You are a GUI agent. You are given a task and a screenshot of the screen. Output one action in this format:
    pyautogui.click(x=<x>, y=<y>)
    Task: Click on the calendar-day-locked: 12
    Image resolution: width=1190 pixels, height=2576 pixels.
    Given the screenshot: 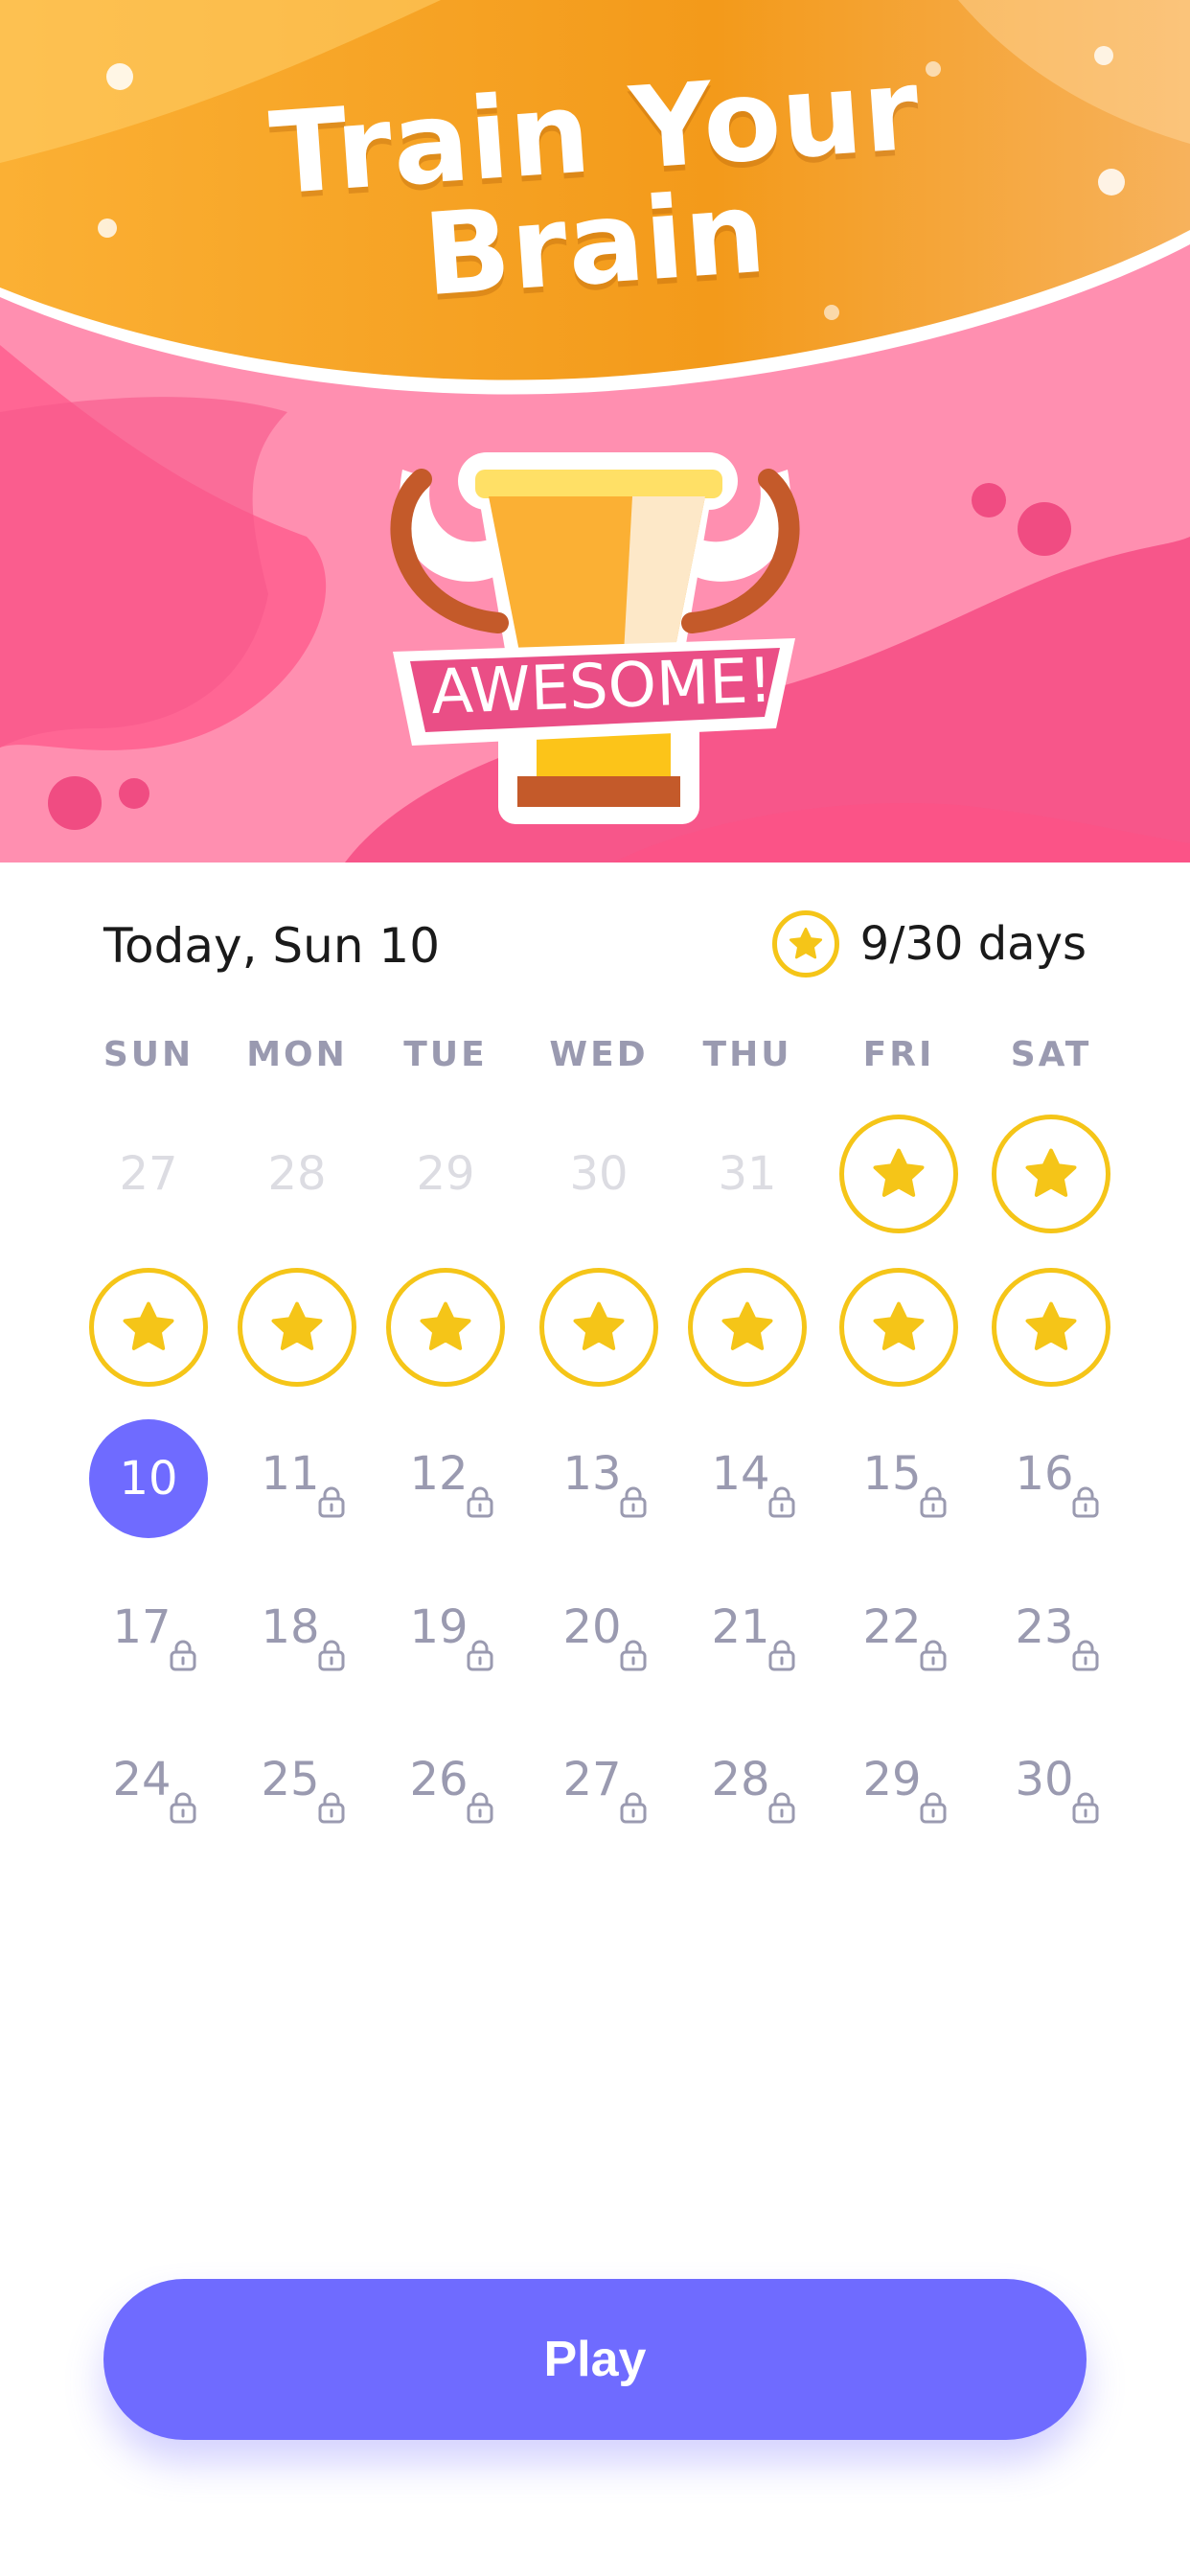 What is the action you would take?
    pyautogui.click(x=445, y=1479)
    